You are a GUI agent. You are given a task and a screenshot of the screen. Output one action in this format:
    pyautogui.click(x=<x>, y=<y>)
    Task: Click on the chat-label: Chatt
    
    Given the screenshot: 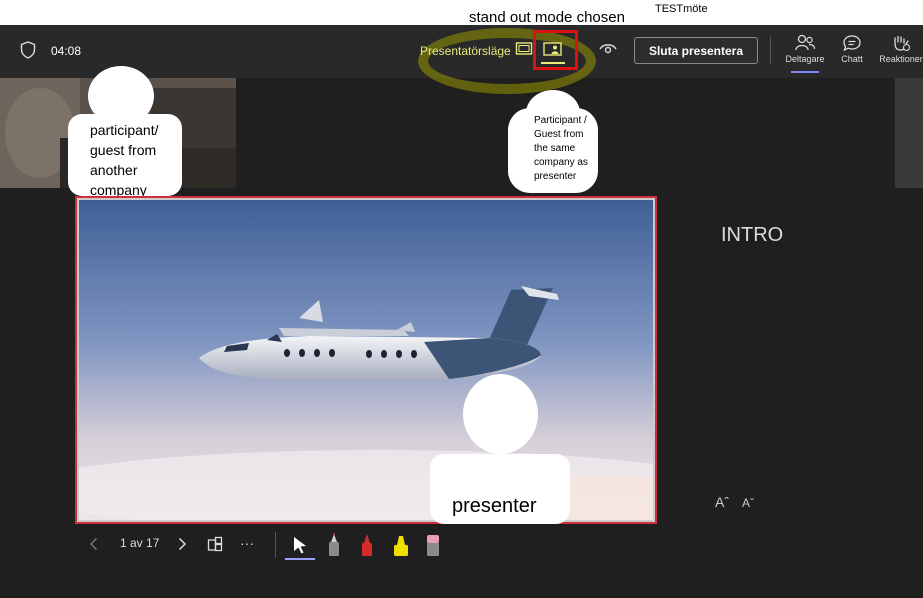 What is the action you would take?
    pyautogui.click(x=852, y=59)
    